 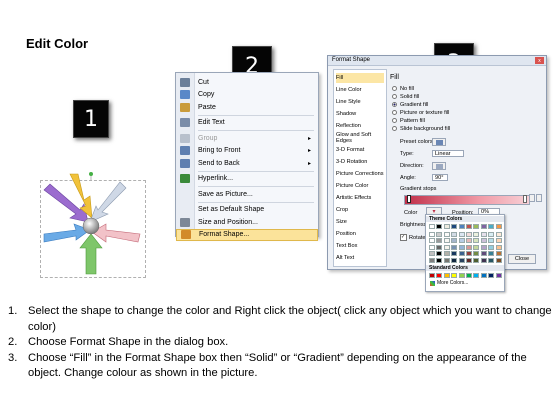 I want to click on close-button: Close, so click(x=522, y=259).